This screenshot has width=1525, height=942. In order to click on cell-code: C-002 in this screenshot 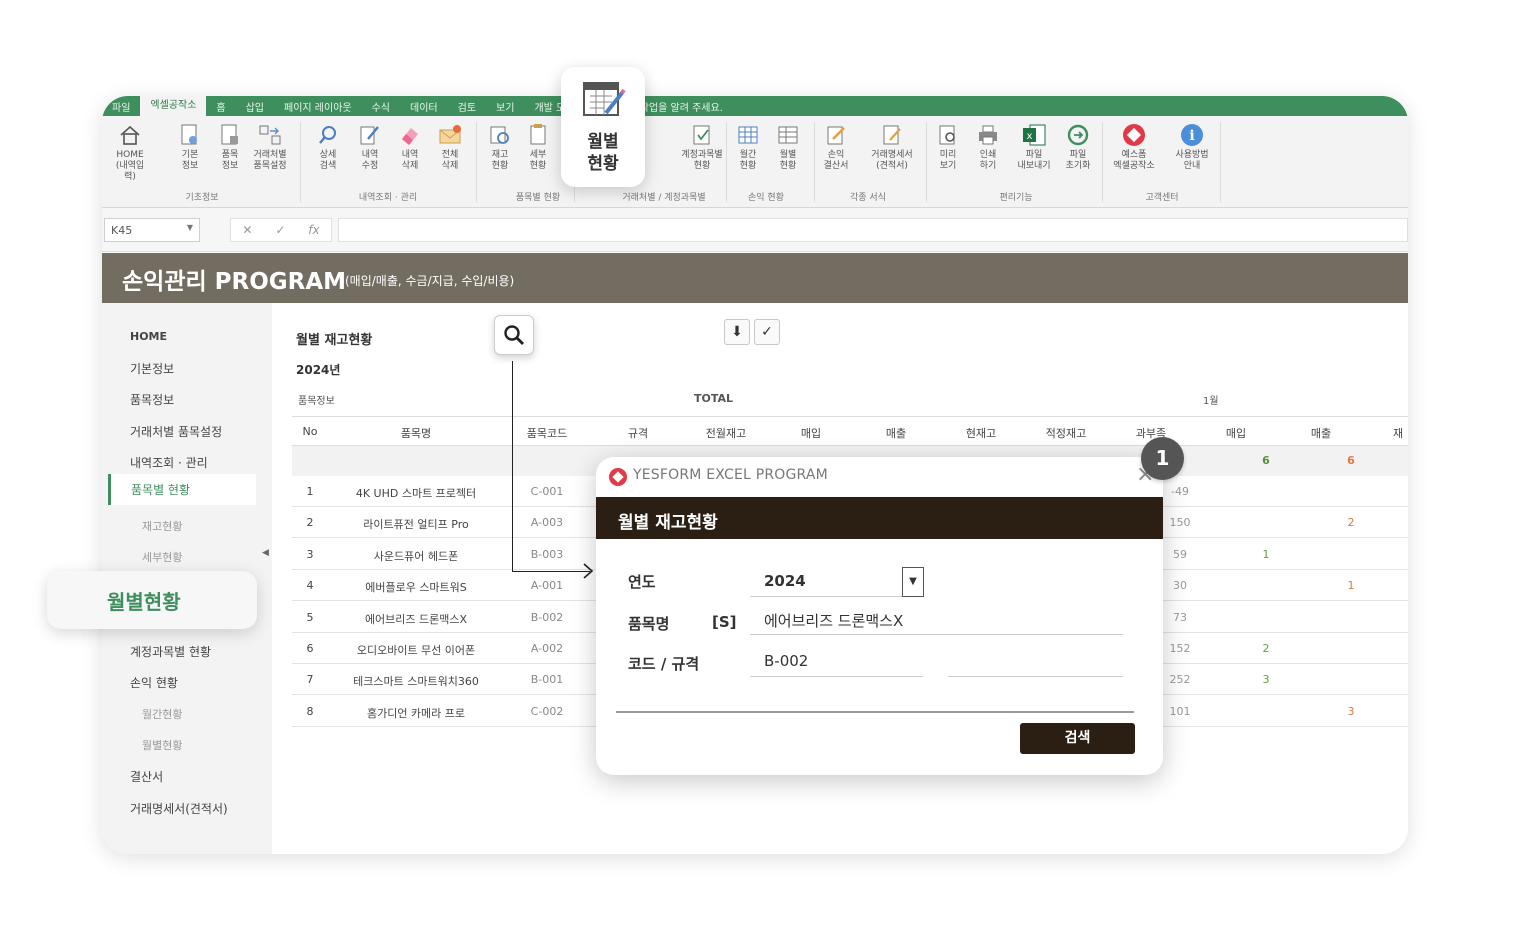, I will do `click(547, 711)`.